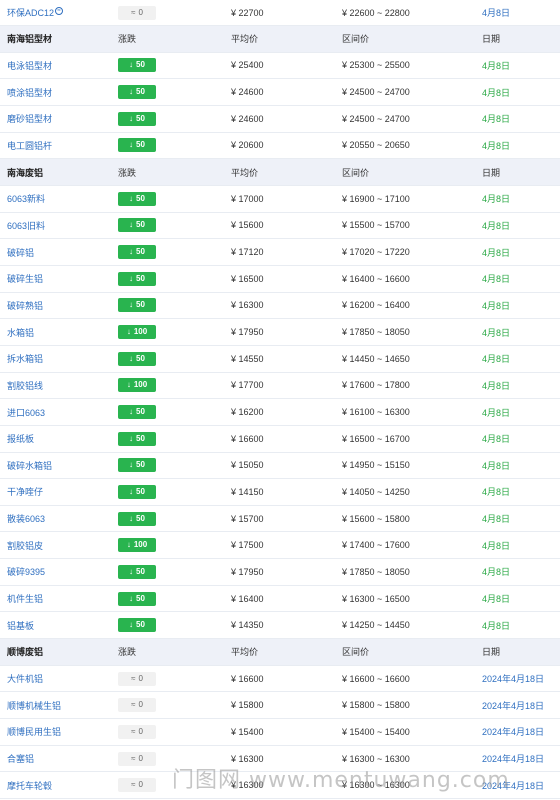 The image size is (560, 800). What do you see at coordinates (247, 65) in the screenshot?
I see `avg-price: ¥ 25400` at bounding box center [247, 65].